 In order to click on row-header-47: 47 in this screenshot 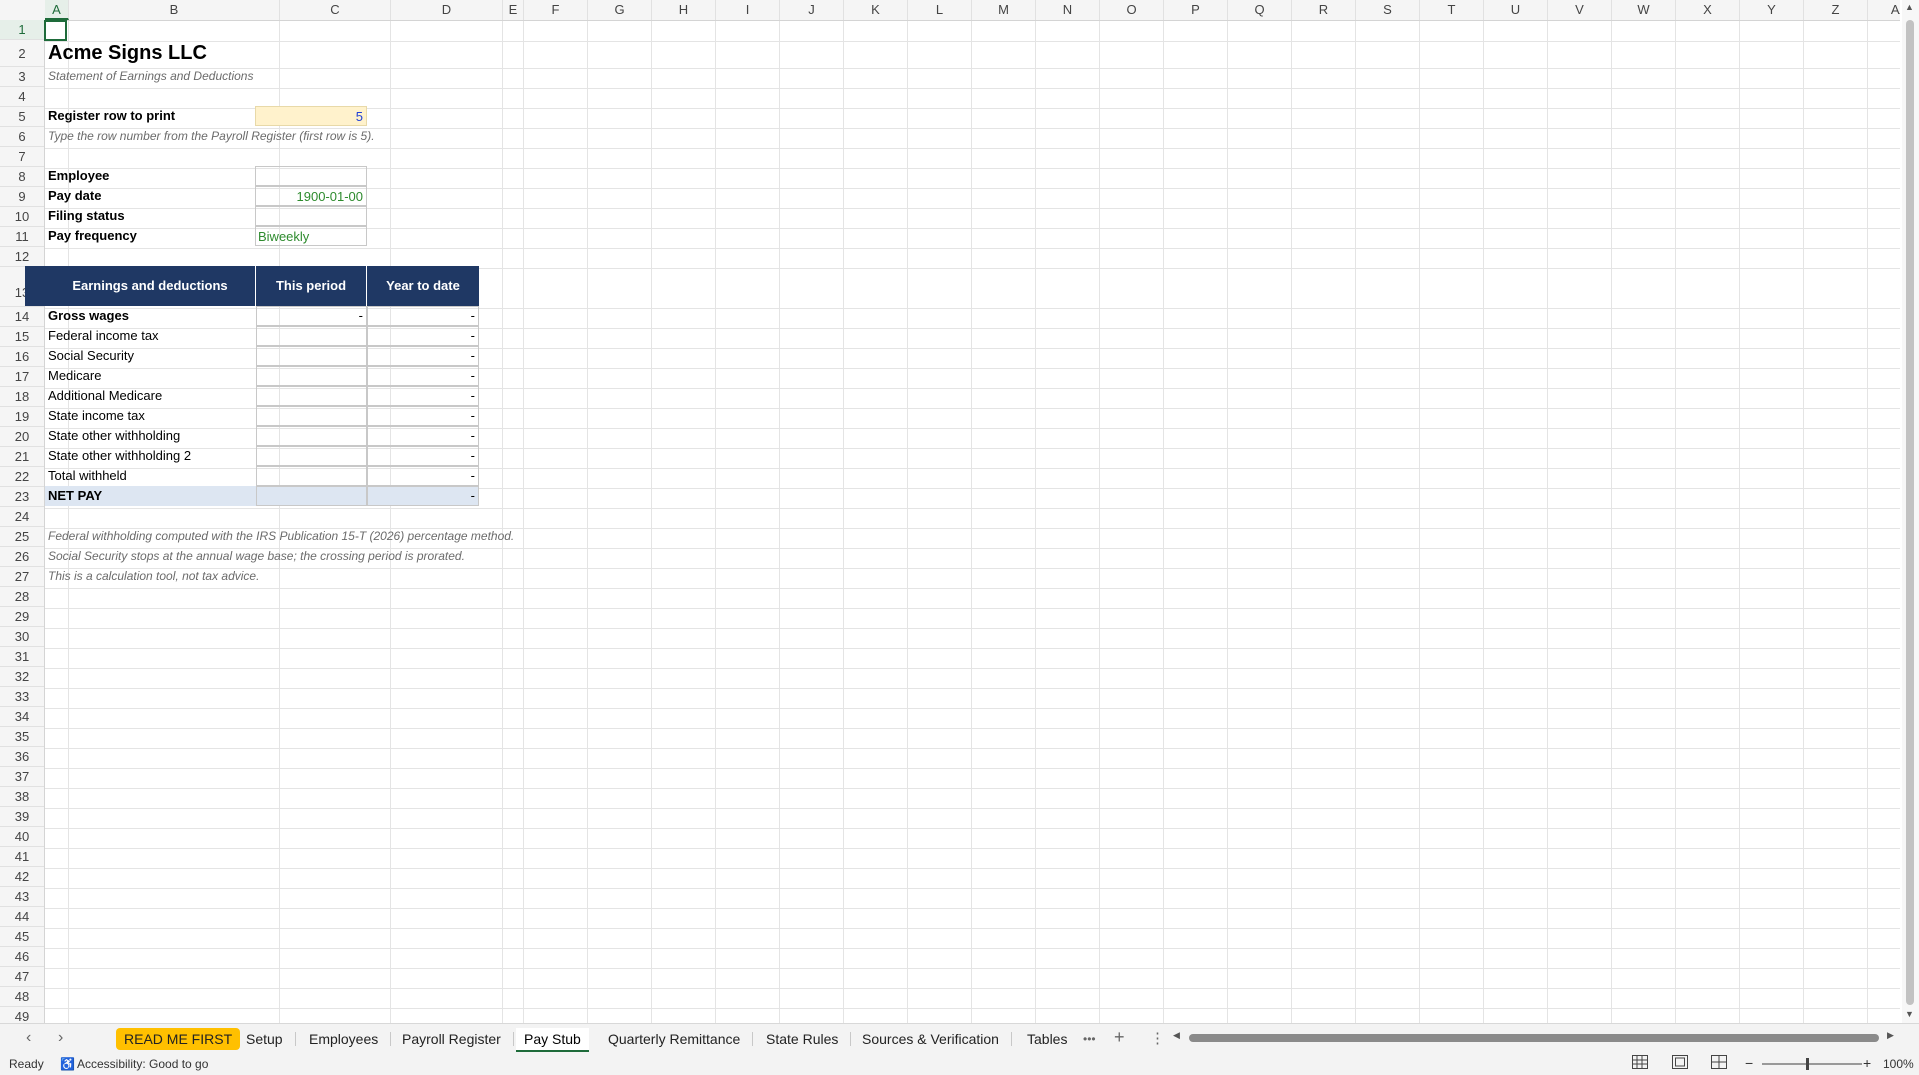, I will do `click(22, 977)`.